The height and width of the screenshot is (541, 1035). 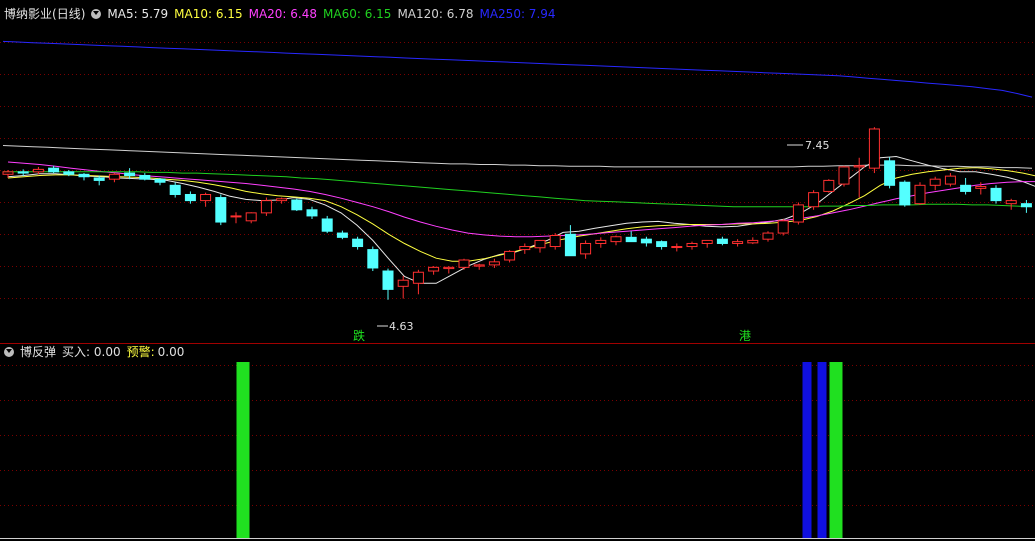 I want to click on signal-up-label: 港, so click(x=745, y=336).